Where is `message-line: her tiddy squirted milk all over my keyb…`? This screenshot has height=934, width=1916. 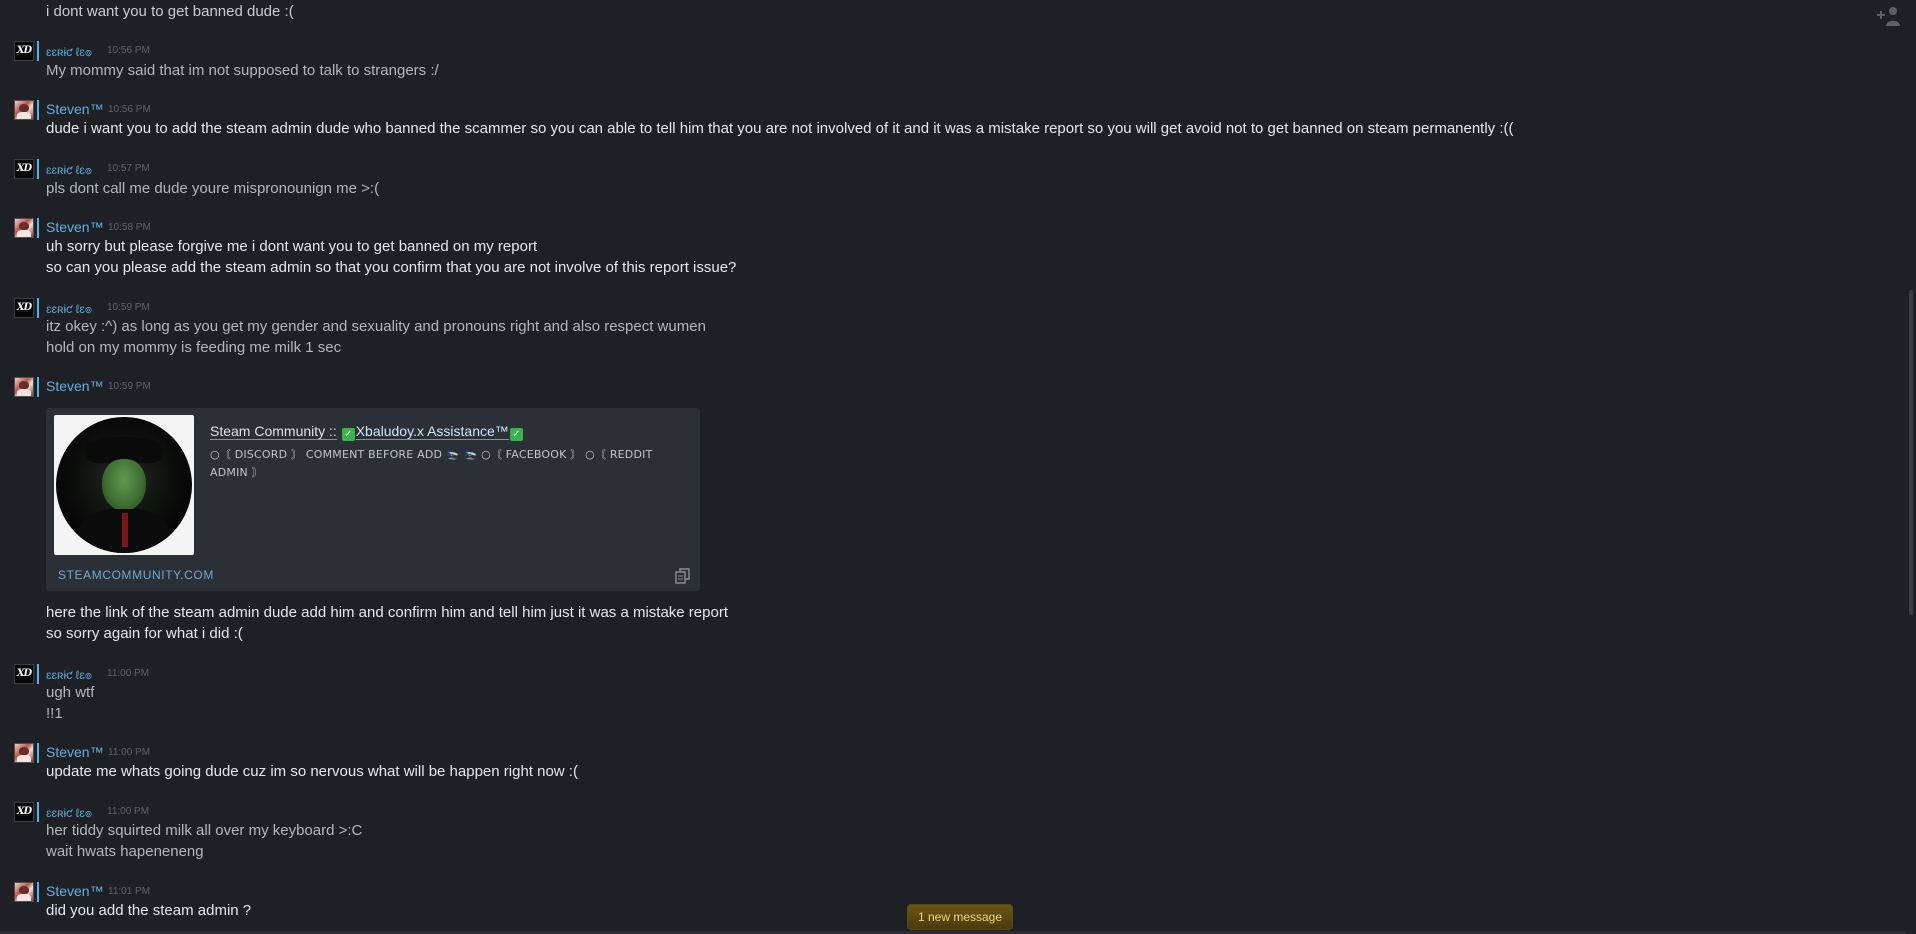 message-line: her tiddy squirted milk all over my keyb… is located at coordinates (204, 830).